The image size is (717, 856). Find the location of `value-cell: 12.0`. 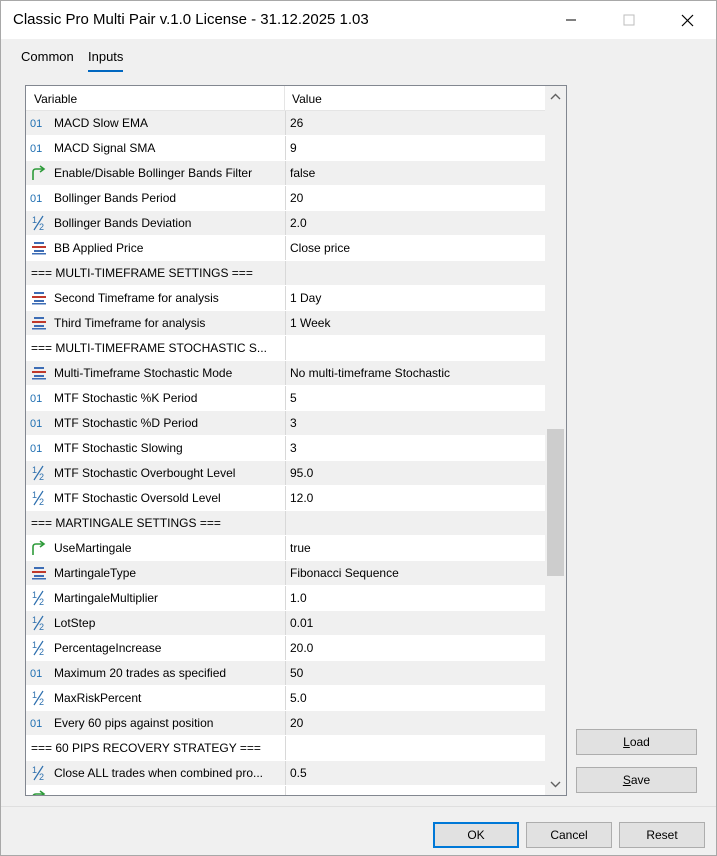

value-cell: 12.0 is located at coordinates (415, 498).